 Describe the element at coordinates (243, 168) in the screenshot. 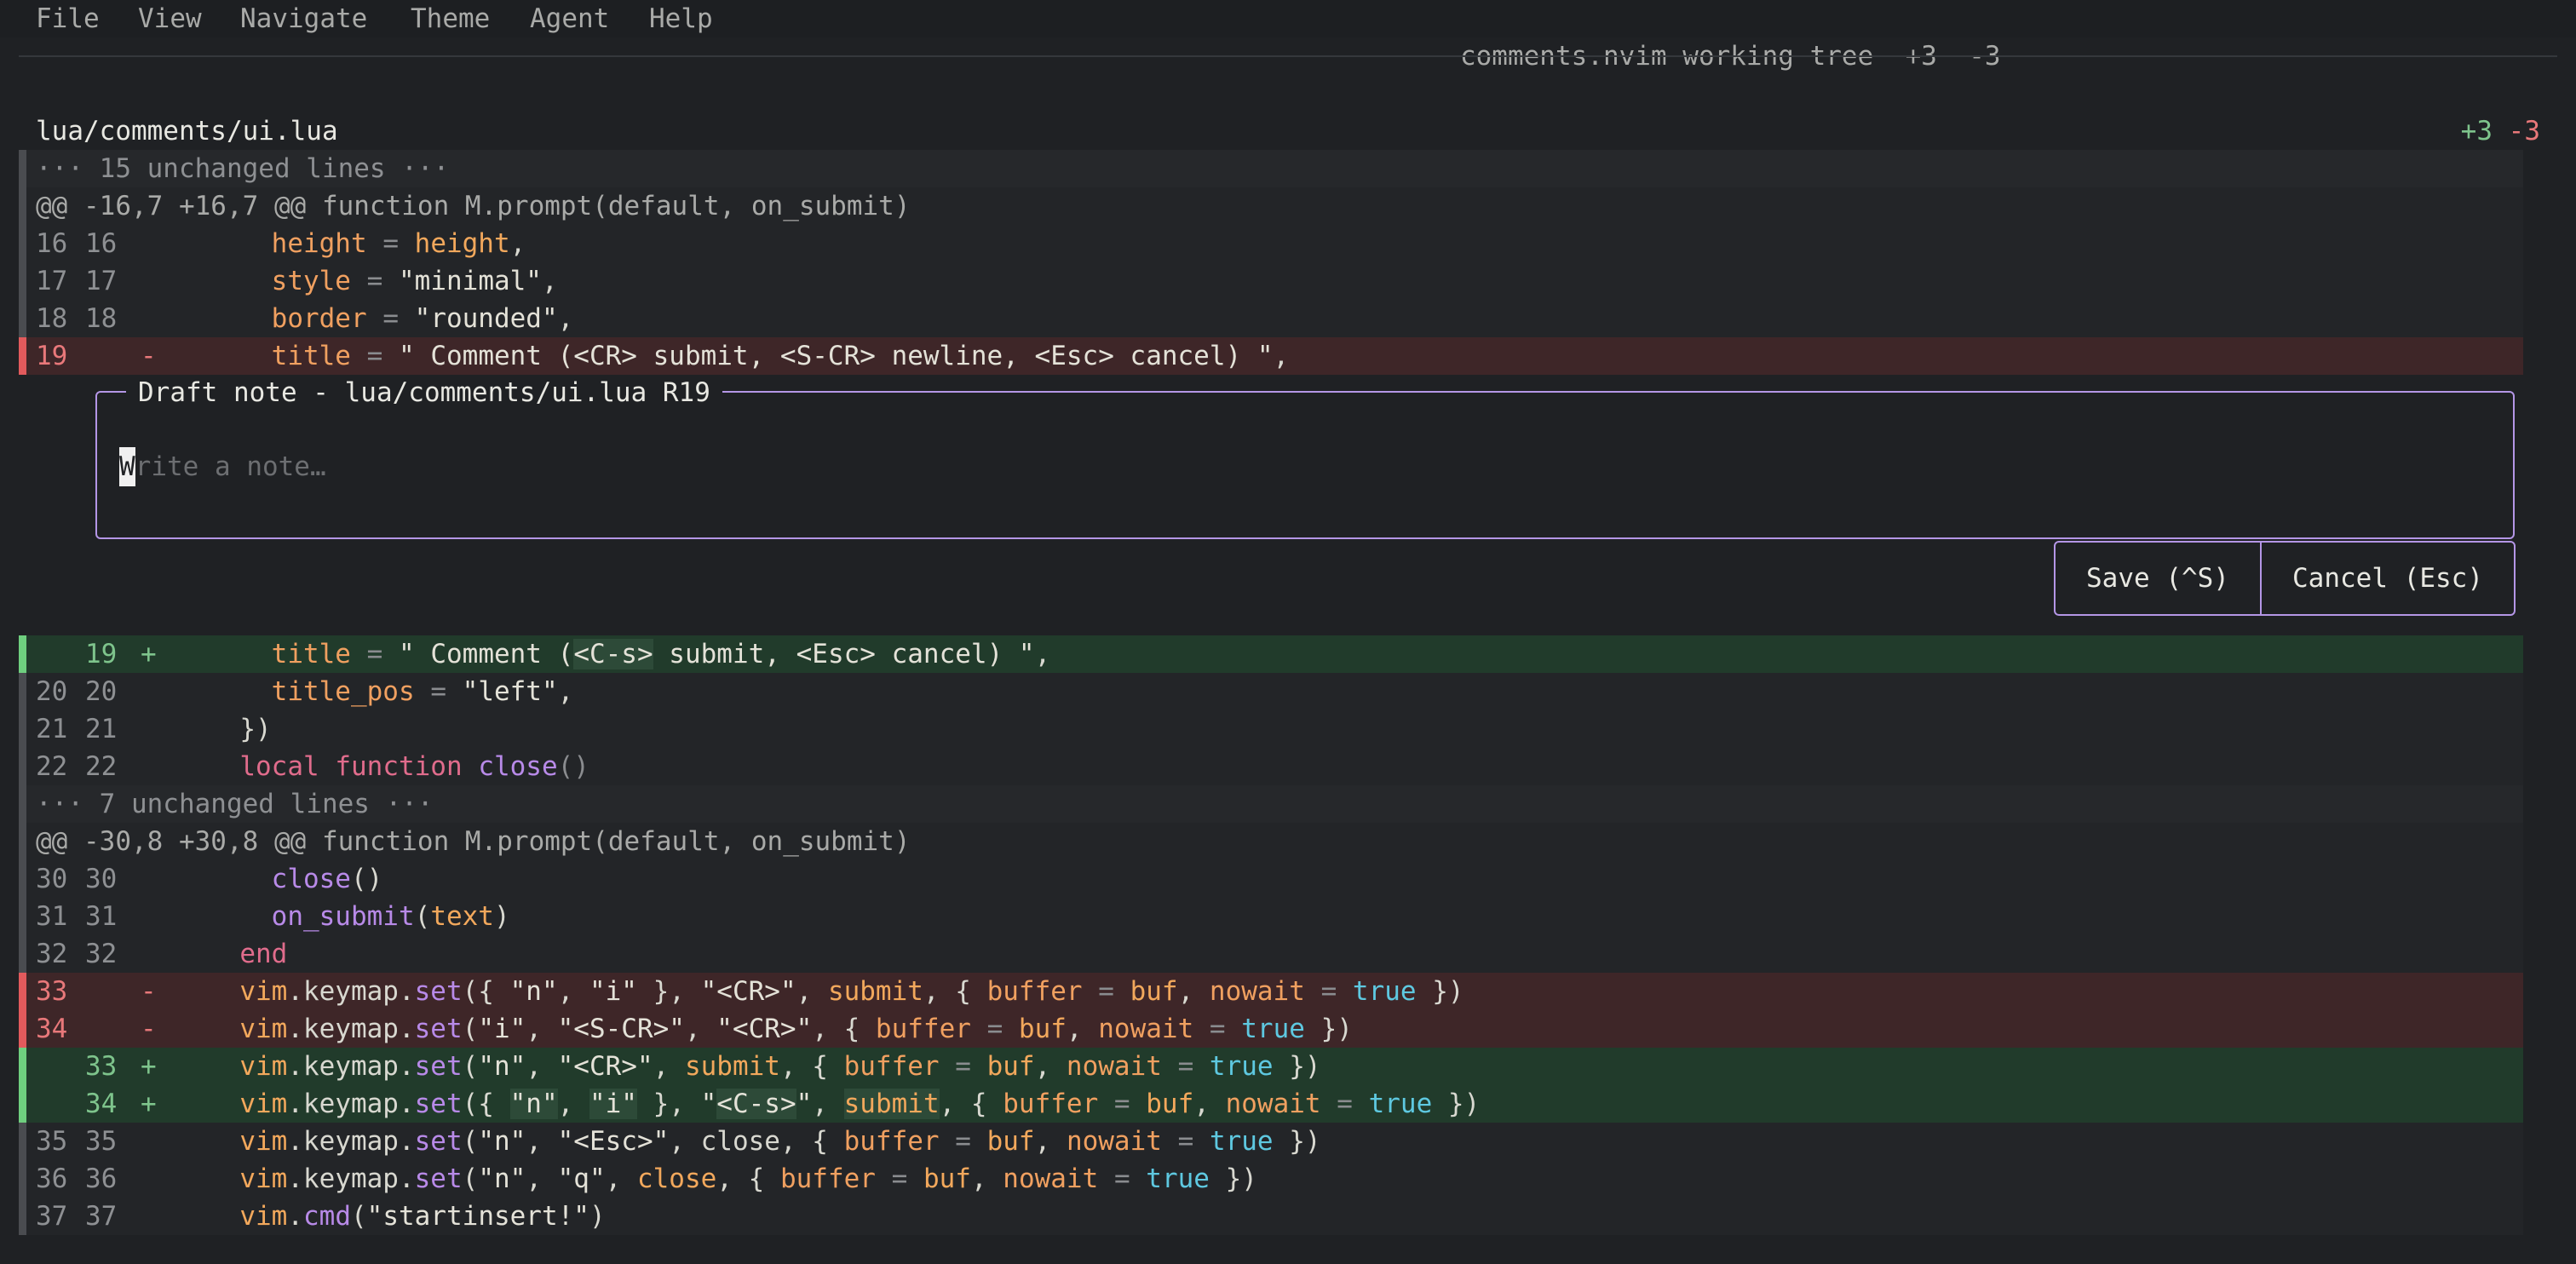

I see `fold-label: ··· 15 unchanged lines ···` at that location.